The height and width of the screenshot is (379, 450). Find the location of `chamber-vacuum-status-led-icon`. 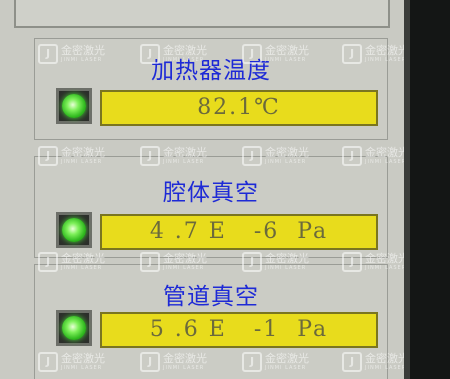

chamber-vacuum-status-led-icon is located at coordinates (74, 230).